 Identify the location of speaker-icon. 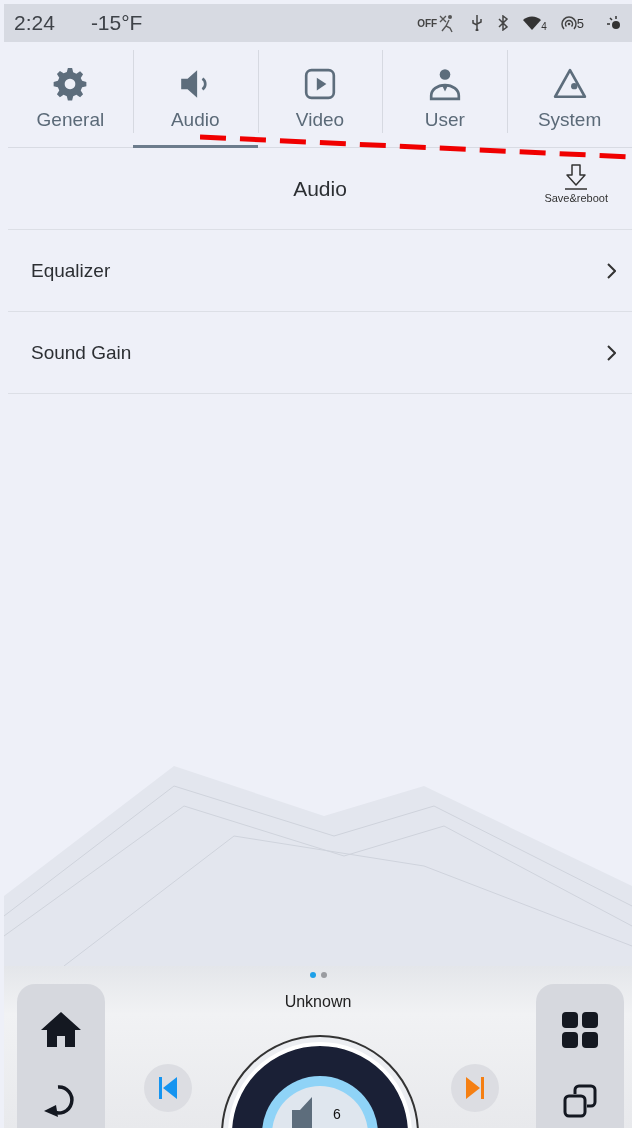
(302, 1112).